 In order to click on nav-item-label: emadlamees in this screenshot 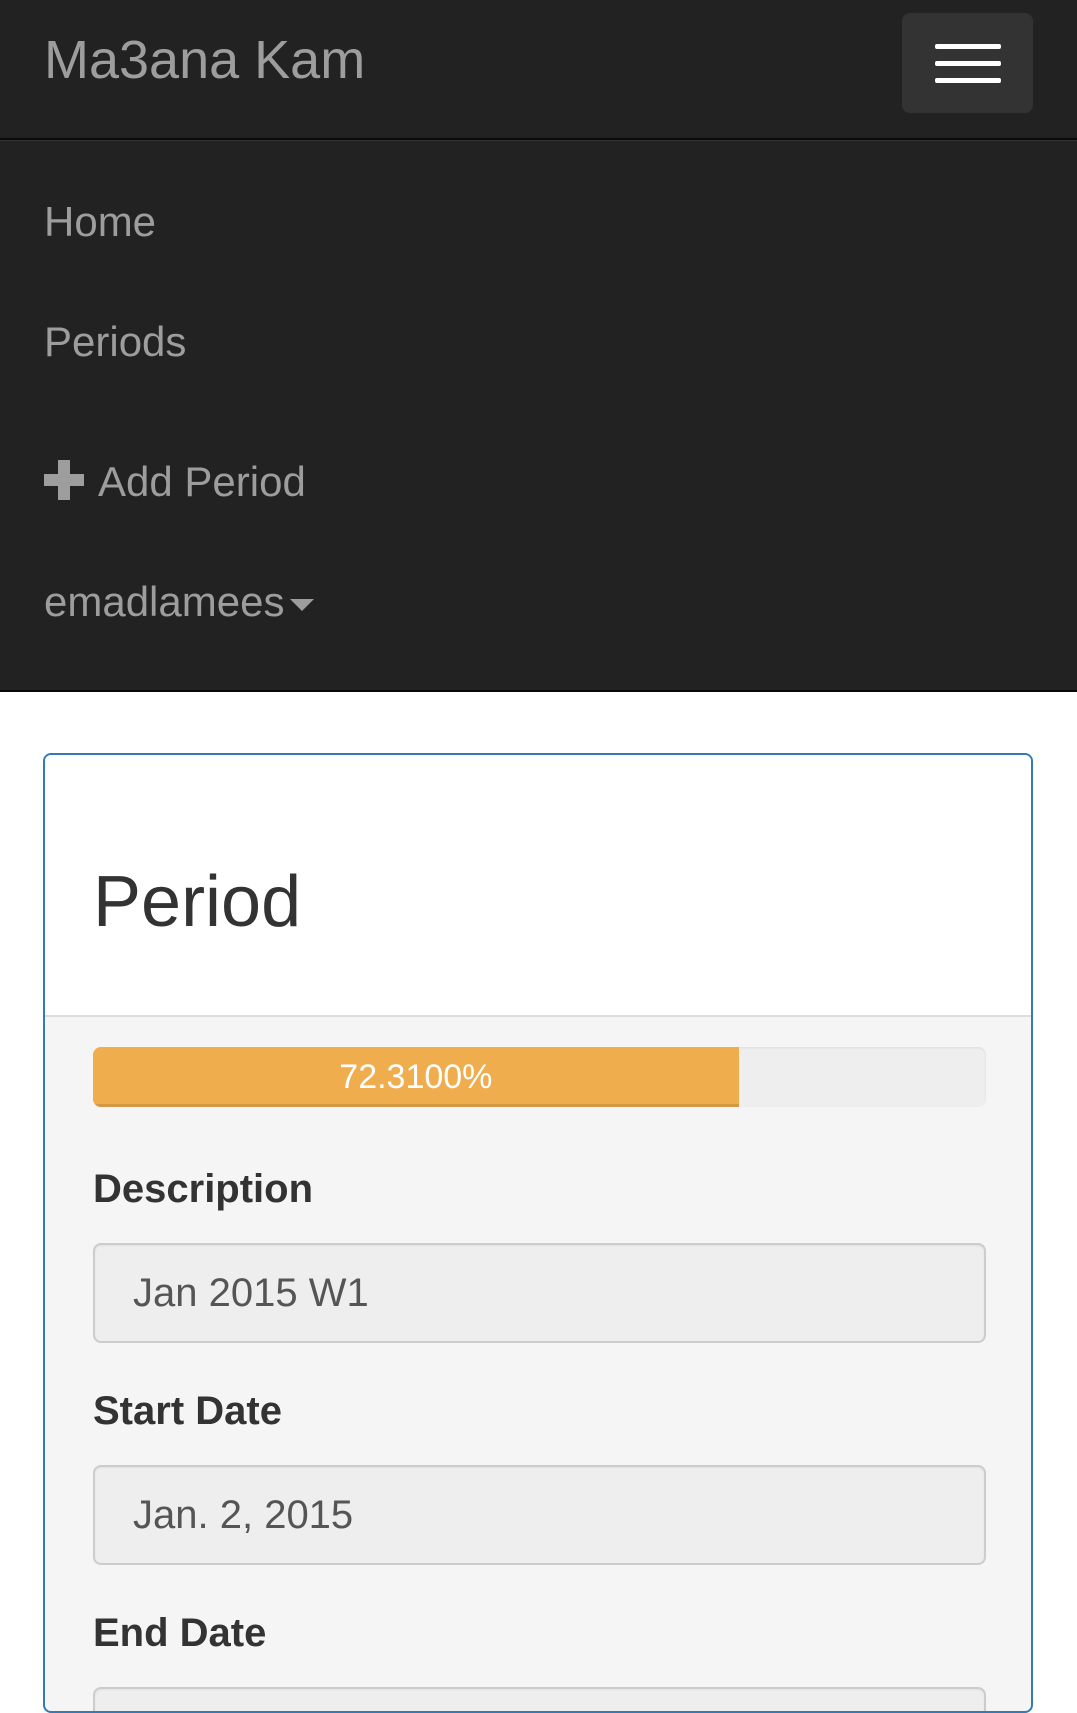, I will do `click(164, 601)`.